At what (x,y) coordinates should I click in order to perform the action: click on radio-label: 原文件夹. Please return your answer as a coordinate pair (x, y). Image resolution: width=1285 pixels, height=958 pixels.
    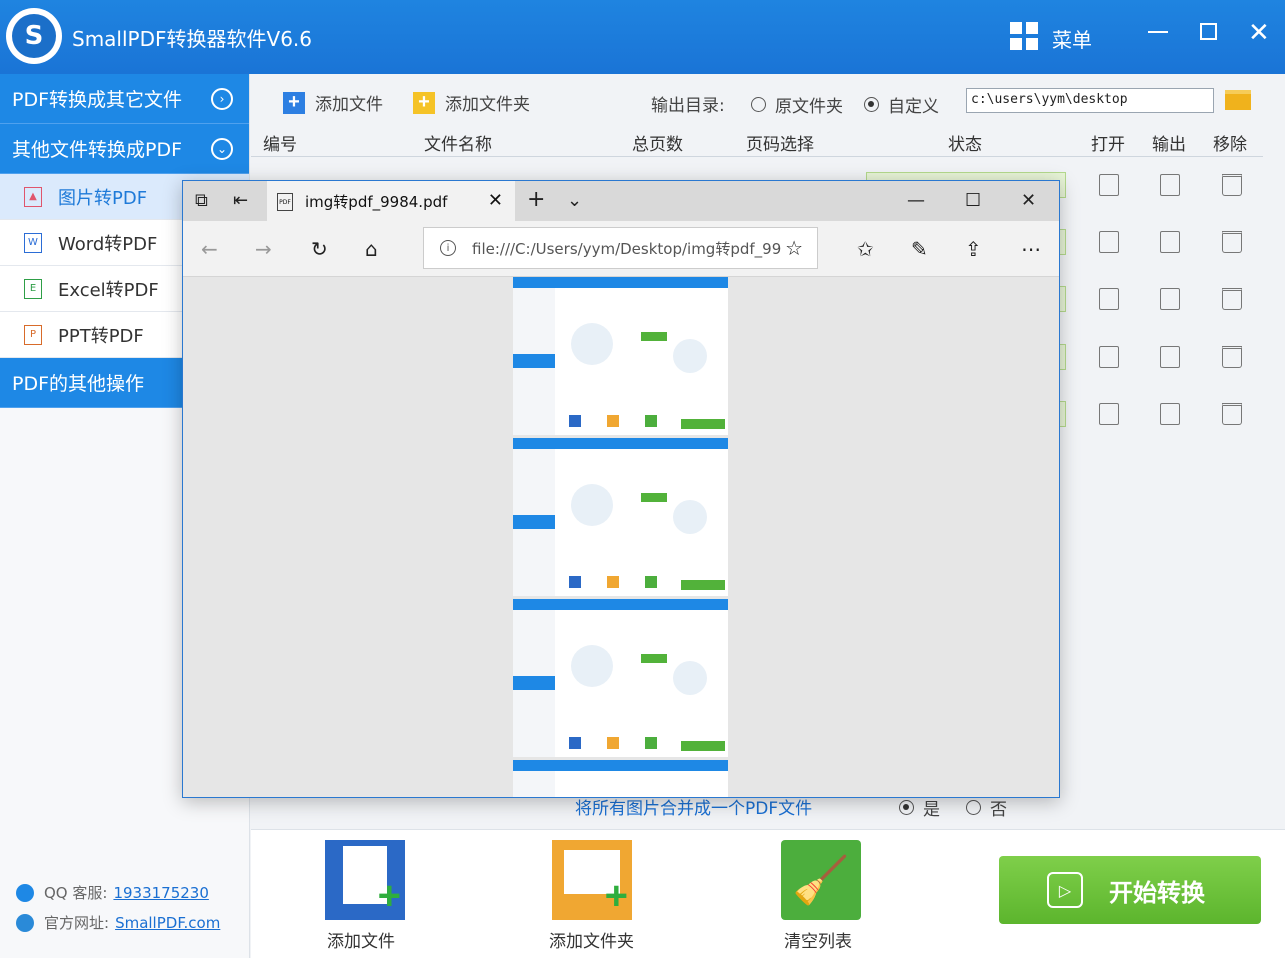
    Looking at the image, I should click on (809, 107).